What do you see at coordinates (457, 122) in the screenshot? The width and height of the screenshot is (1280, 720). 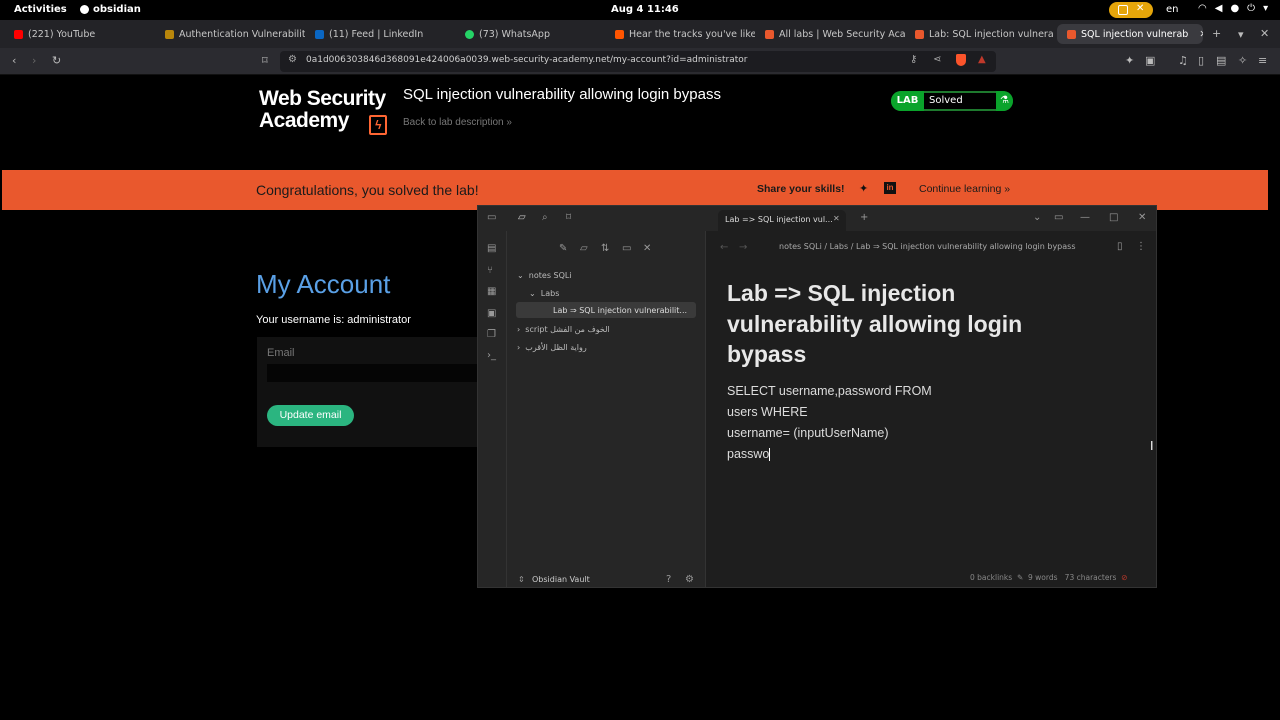 I see `back-to-lab-link: Back to lab description »` at bounding box center [457, 122].